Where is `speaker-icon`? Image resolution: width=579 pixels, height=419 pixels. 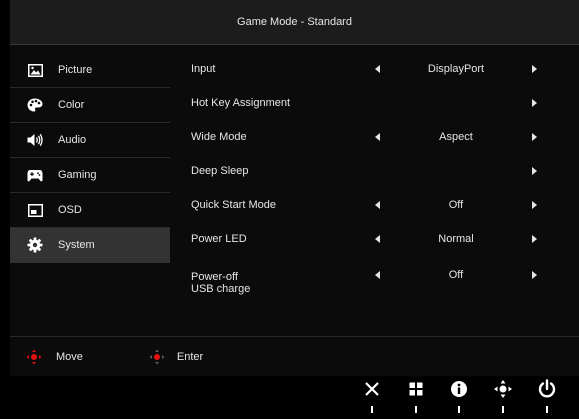 speaker-icon is located at coordinates (35, 140).